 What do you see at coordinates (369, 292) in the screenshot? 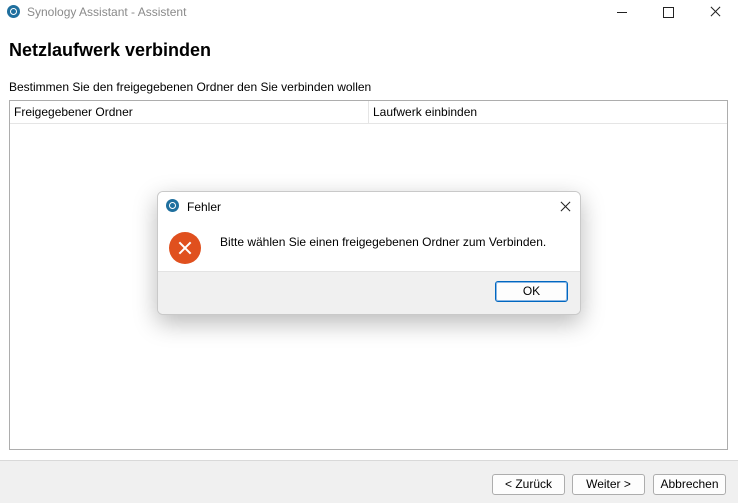
I see `dialog-footer: OK` at bounding box center [369, 292].